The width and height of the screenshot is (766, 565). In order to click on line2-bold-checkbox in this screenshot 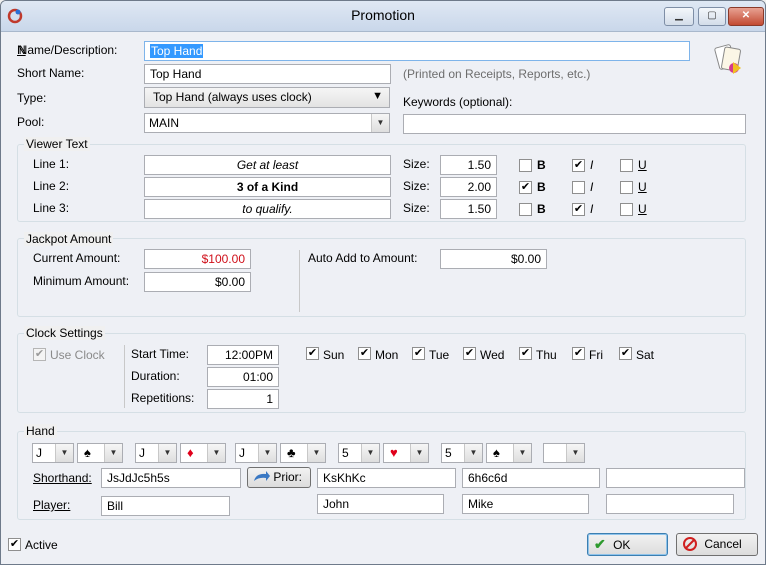, I will do `click(525, 187)`.